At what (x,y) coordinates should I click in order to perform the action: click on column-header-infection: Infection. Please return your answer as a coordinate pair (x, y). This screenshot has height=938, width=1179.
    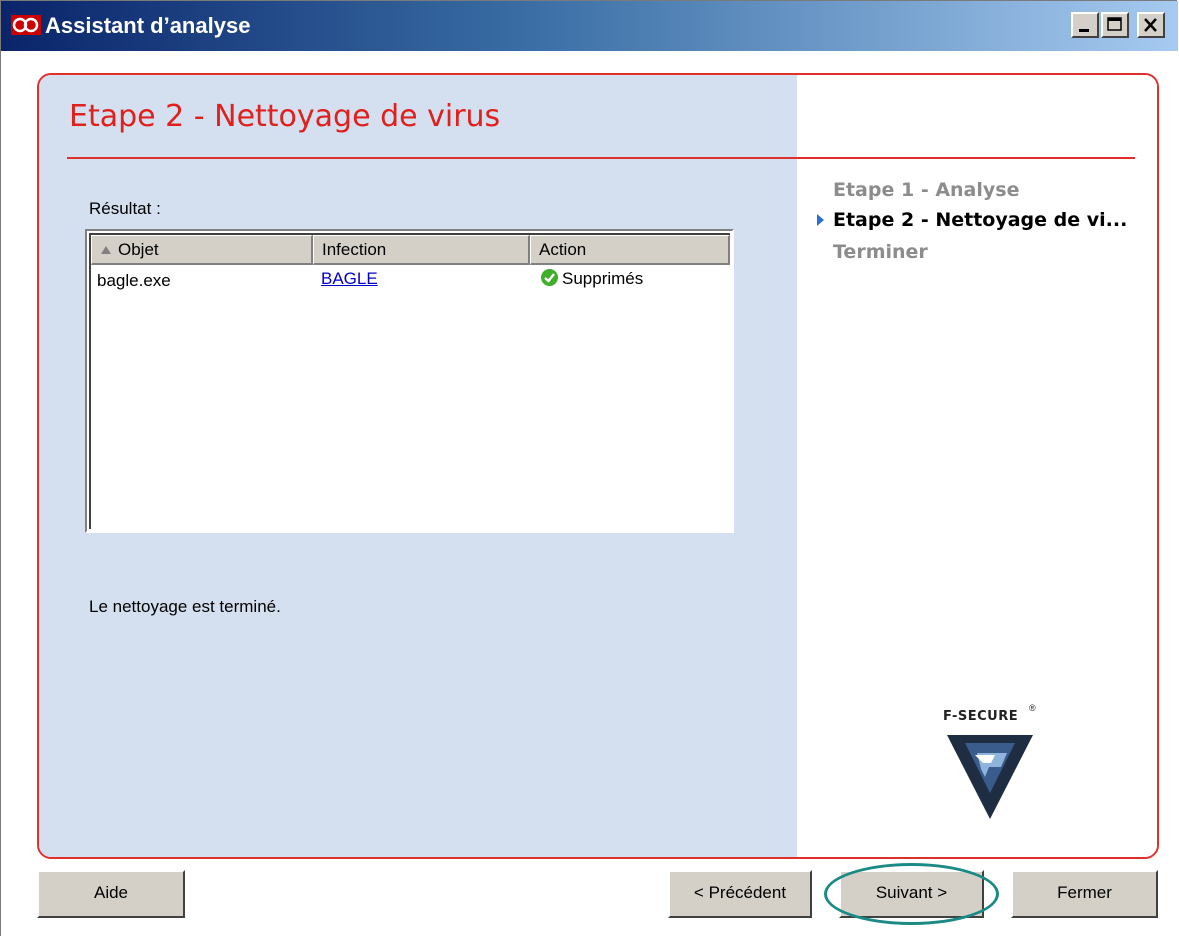
    Looking at the image, I should click on (421, 250).